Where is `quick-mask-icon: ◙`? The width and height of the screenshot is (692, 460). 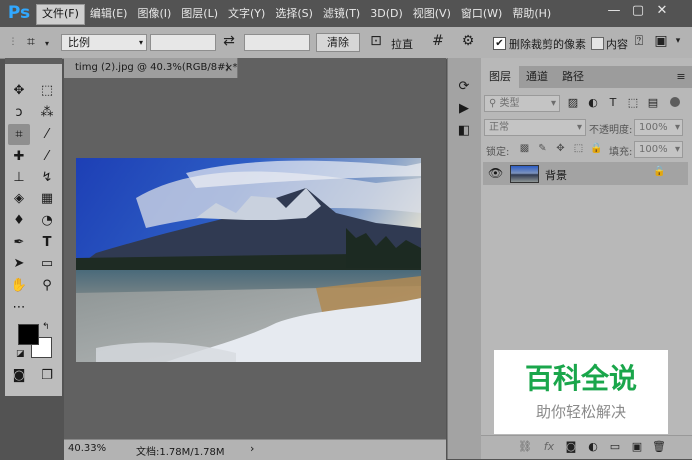 quick-mask-icon: ◙ is located at coordinates (19, 375).